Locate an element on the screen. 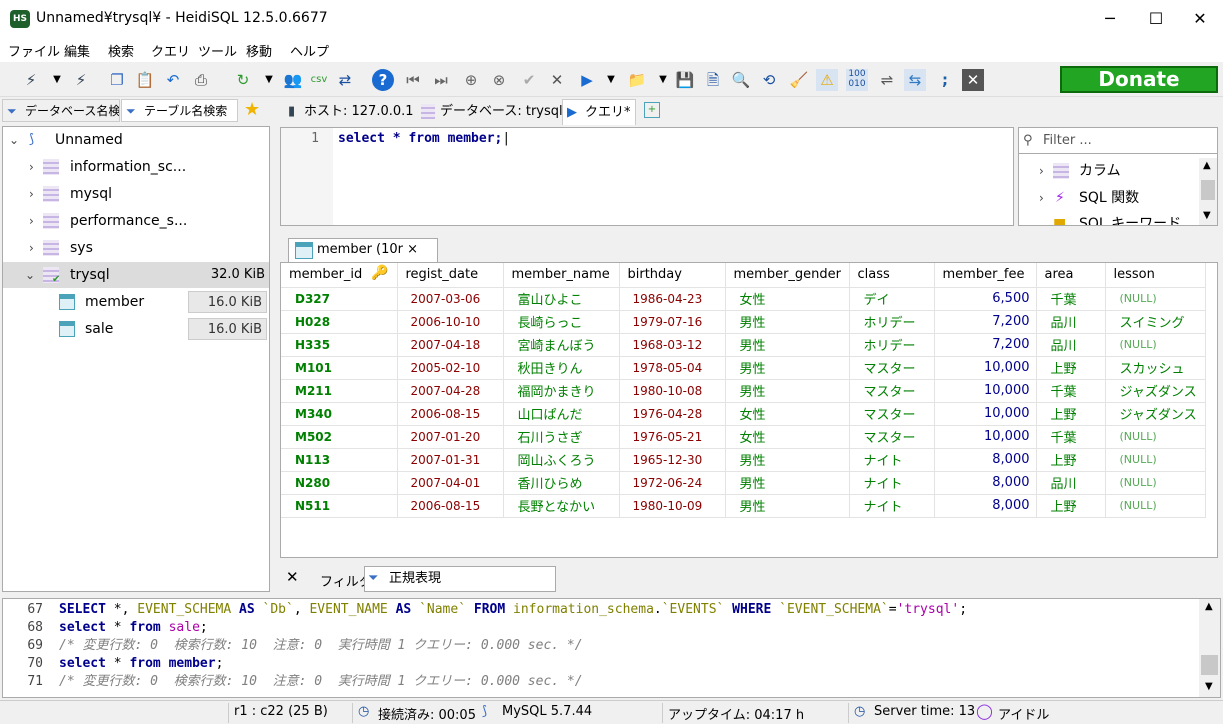 The image size is (1223, 724). table-cell: 2007-04-18 is located at coordinates (450, 345).